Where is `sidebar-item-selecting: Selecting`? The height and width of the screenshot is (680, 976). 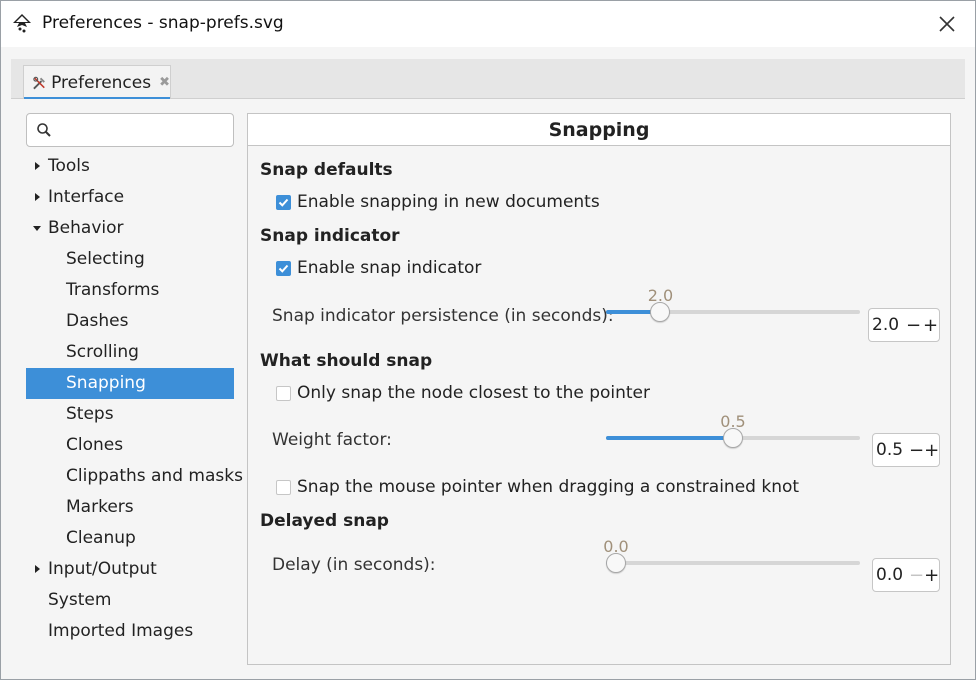 sidebar-item-selecting: Selecting is located at coordinates (130, 259).